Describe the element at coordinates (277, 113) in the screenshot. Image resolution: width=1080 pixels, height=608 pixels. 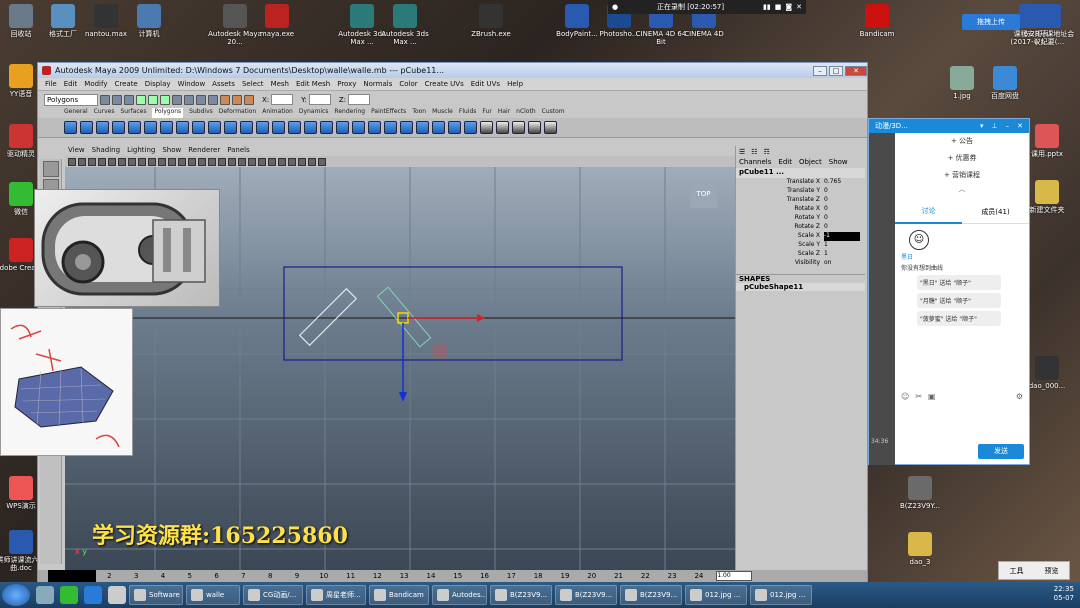
I see `shelf-tab-animation: Animation` at that location.